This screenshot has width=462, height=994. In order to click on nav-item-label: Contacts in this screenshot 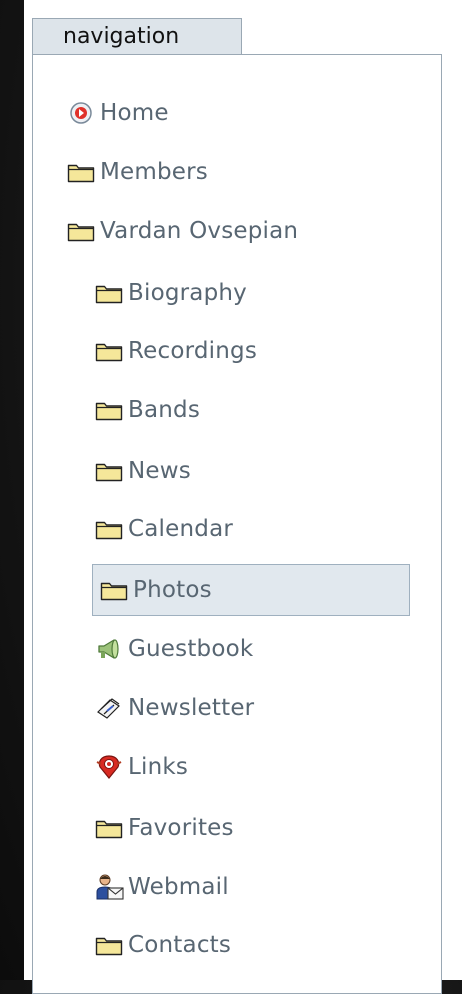, I will do `click(180, 945)`.